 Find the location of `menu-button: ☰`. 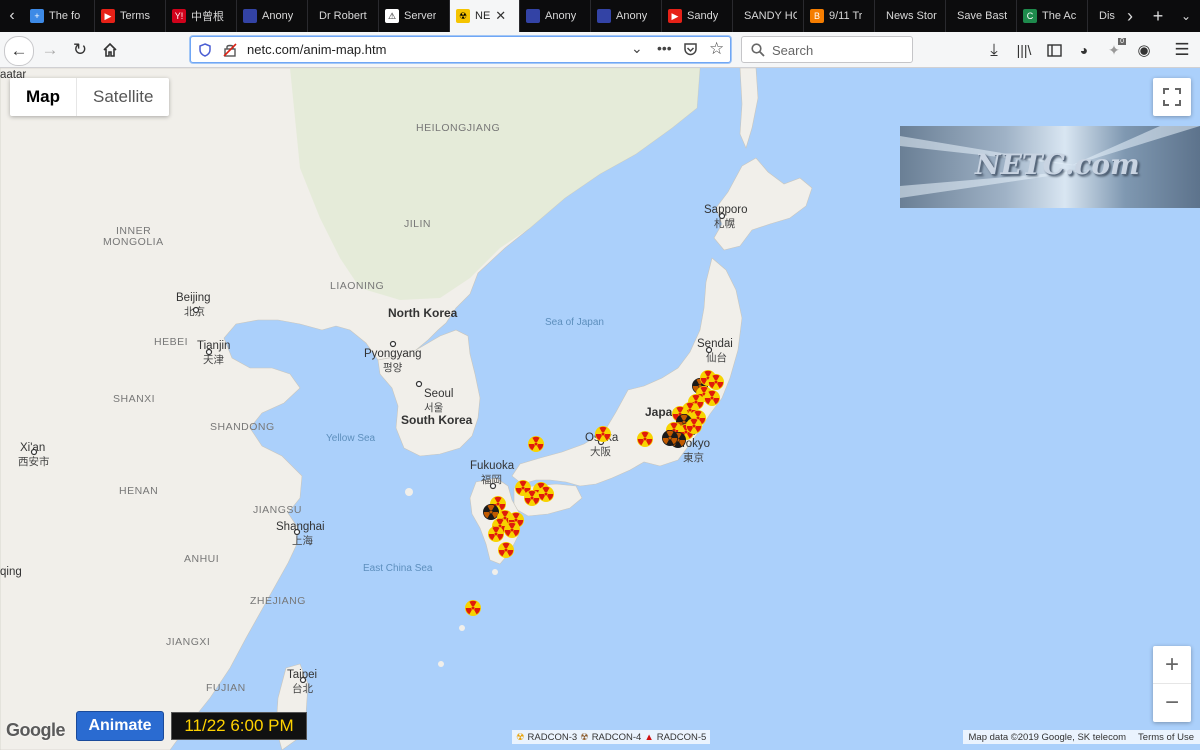

menu-button: ☰ is located at coordinates (1182, 50).